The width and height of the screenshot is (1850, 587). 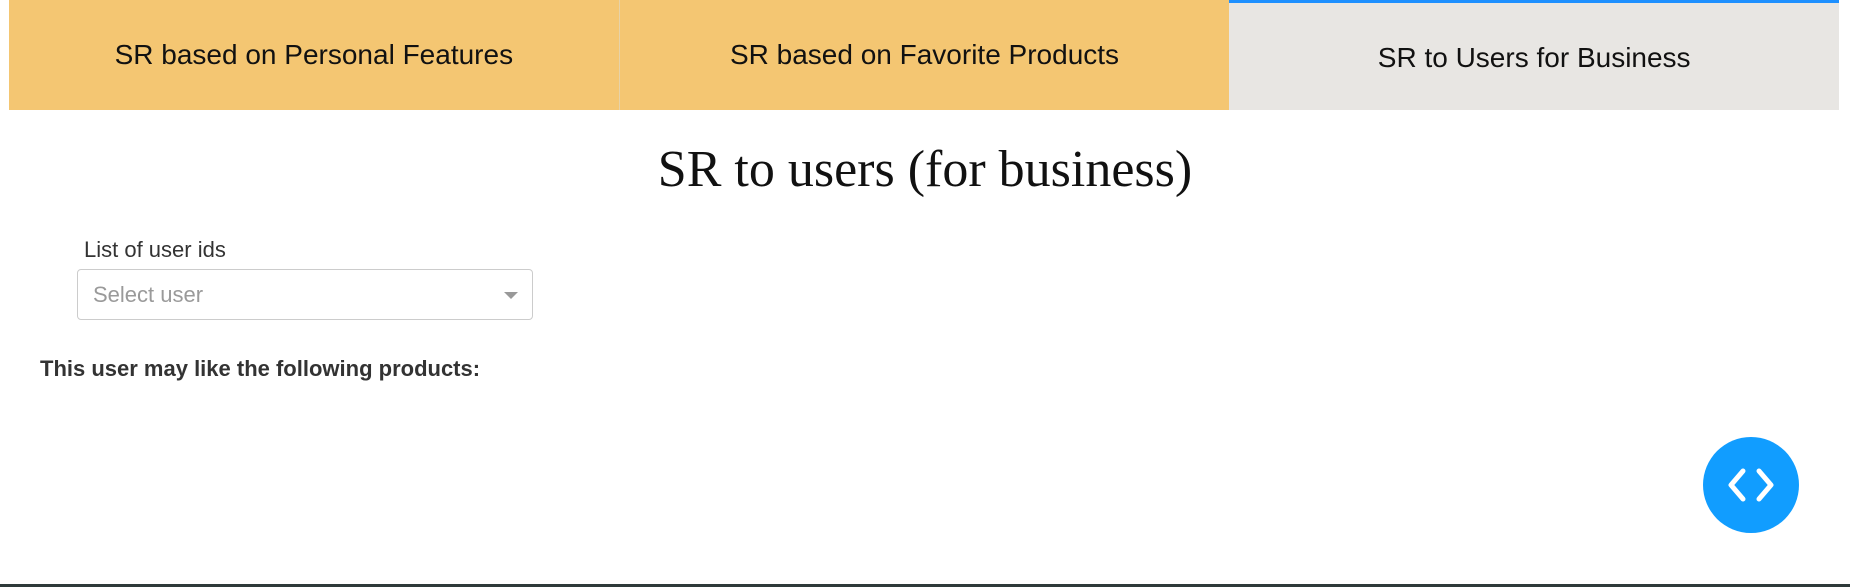 I want to click on tab-label: SR based on Favorite Products, so click(x=924, y=54).